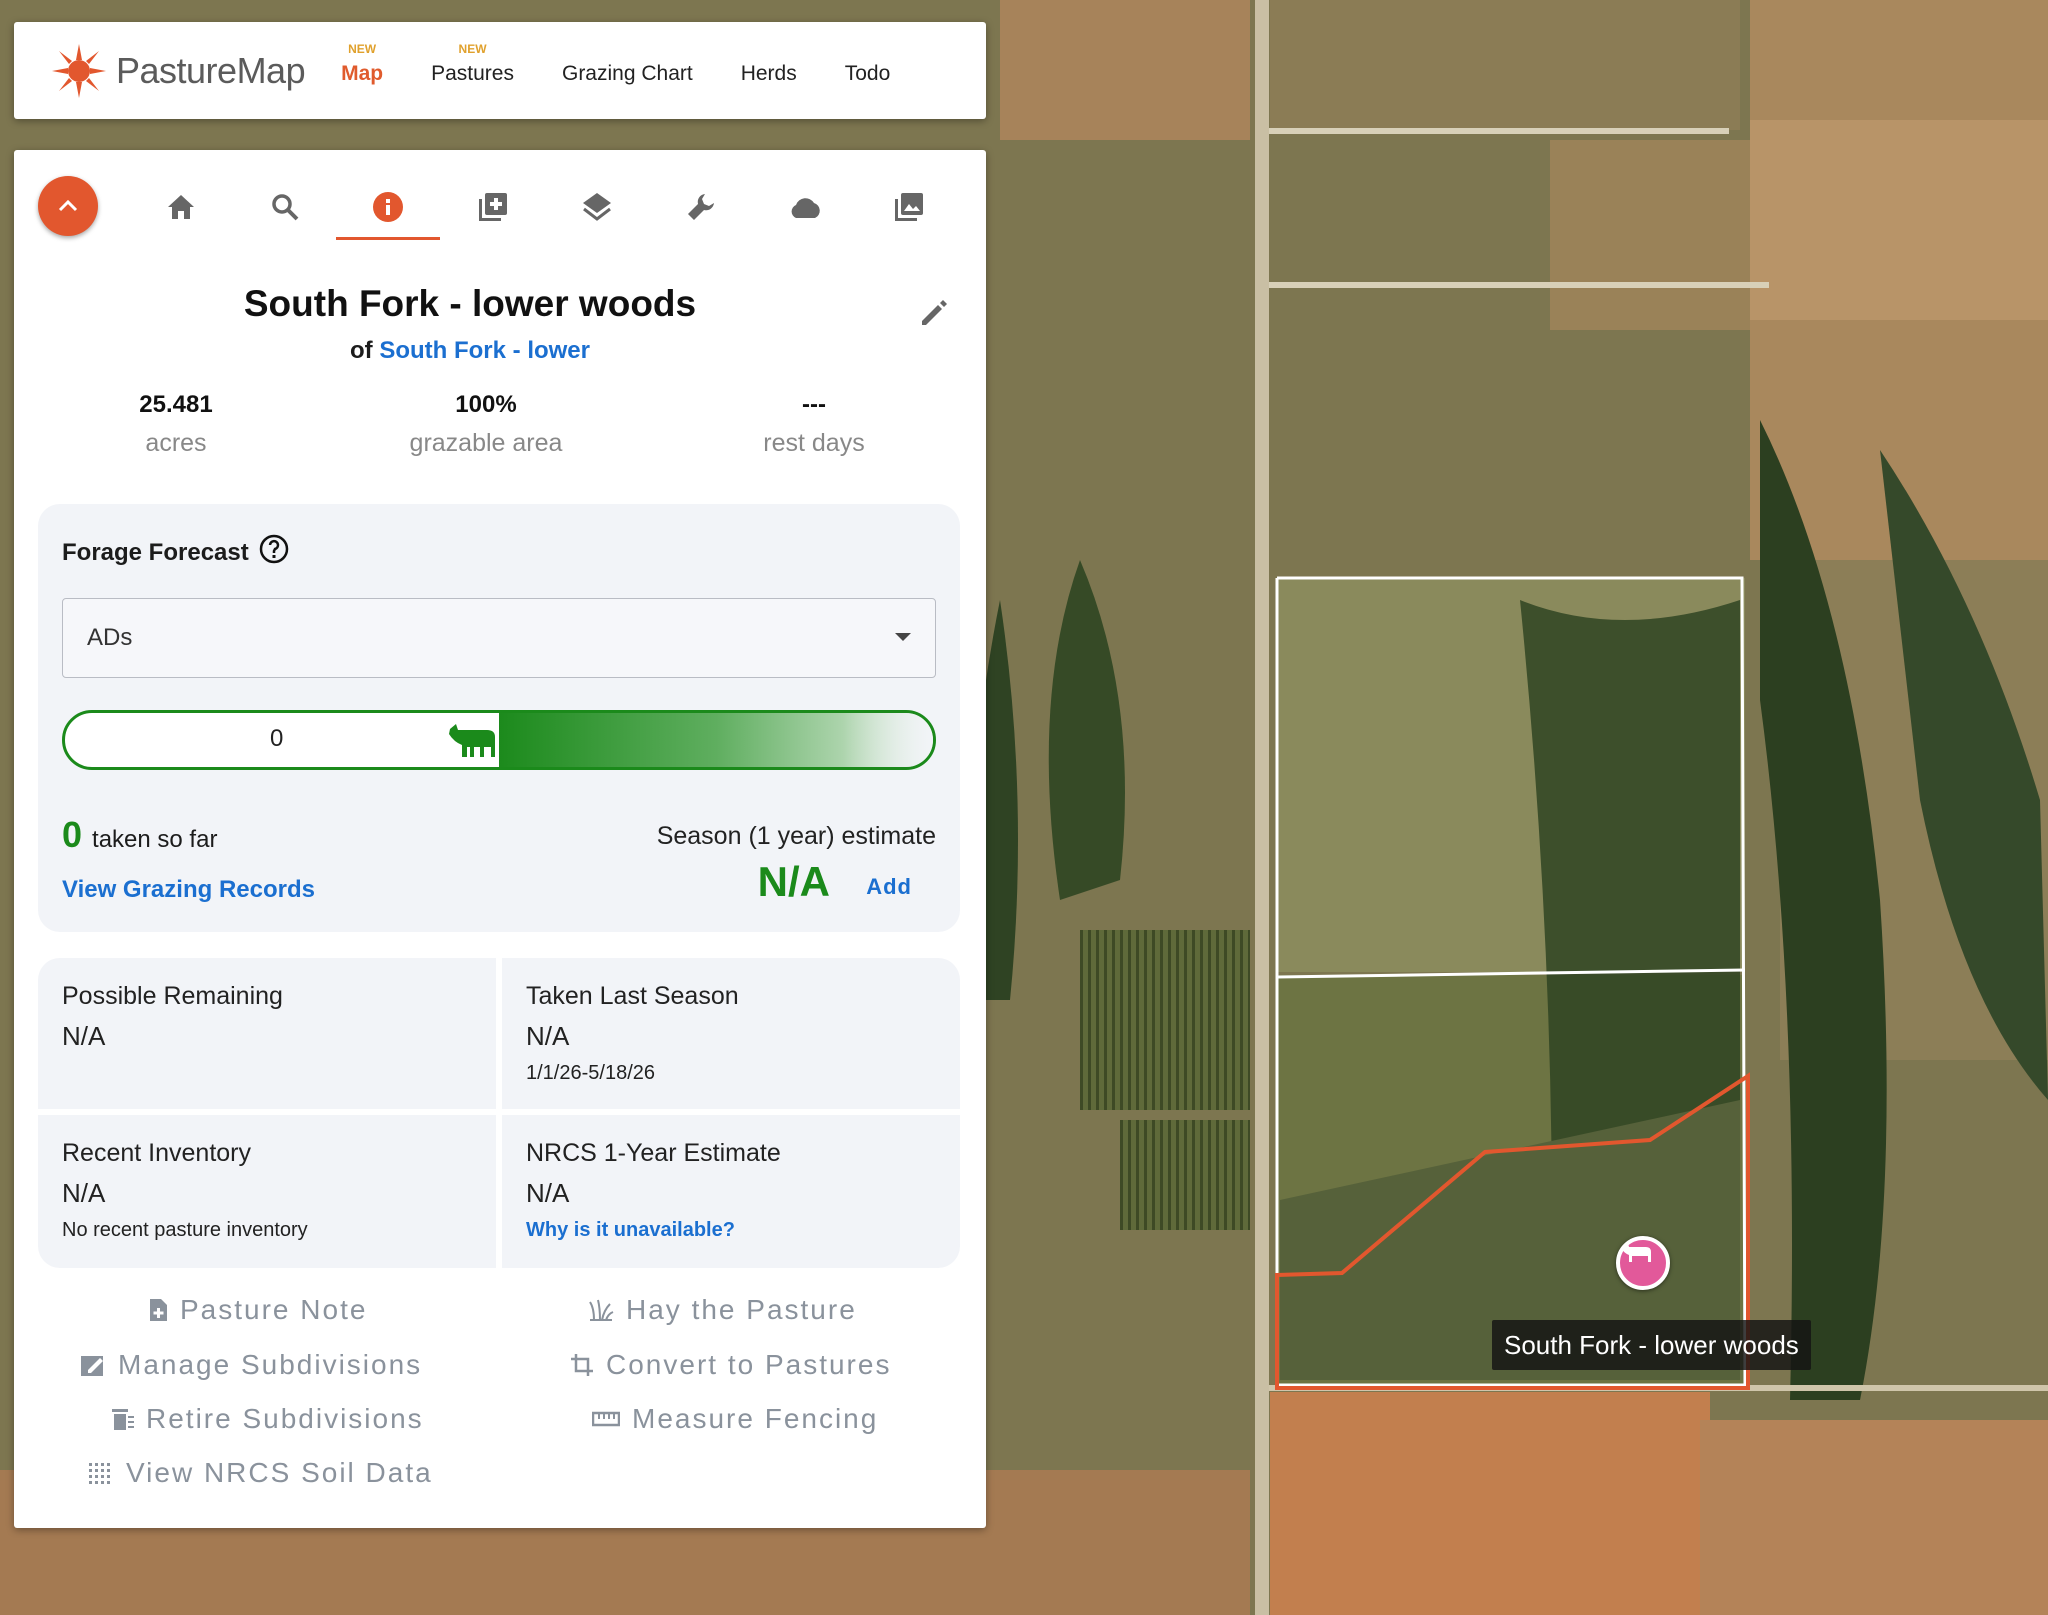  Describe the element at coordinates (176, 424) in the screenshot. I see `acres-stat: 25.481 acres` at that location.